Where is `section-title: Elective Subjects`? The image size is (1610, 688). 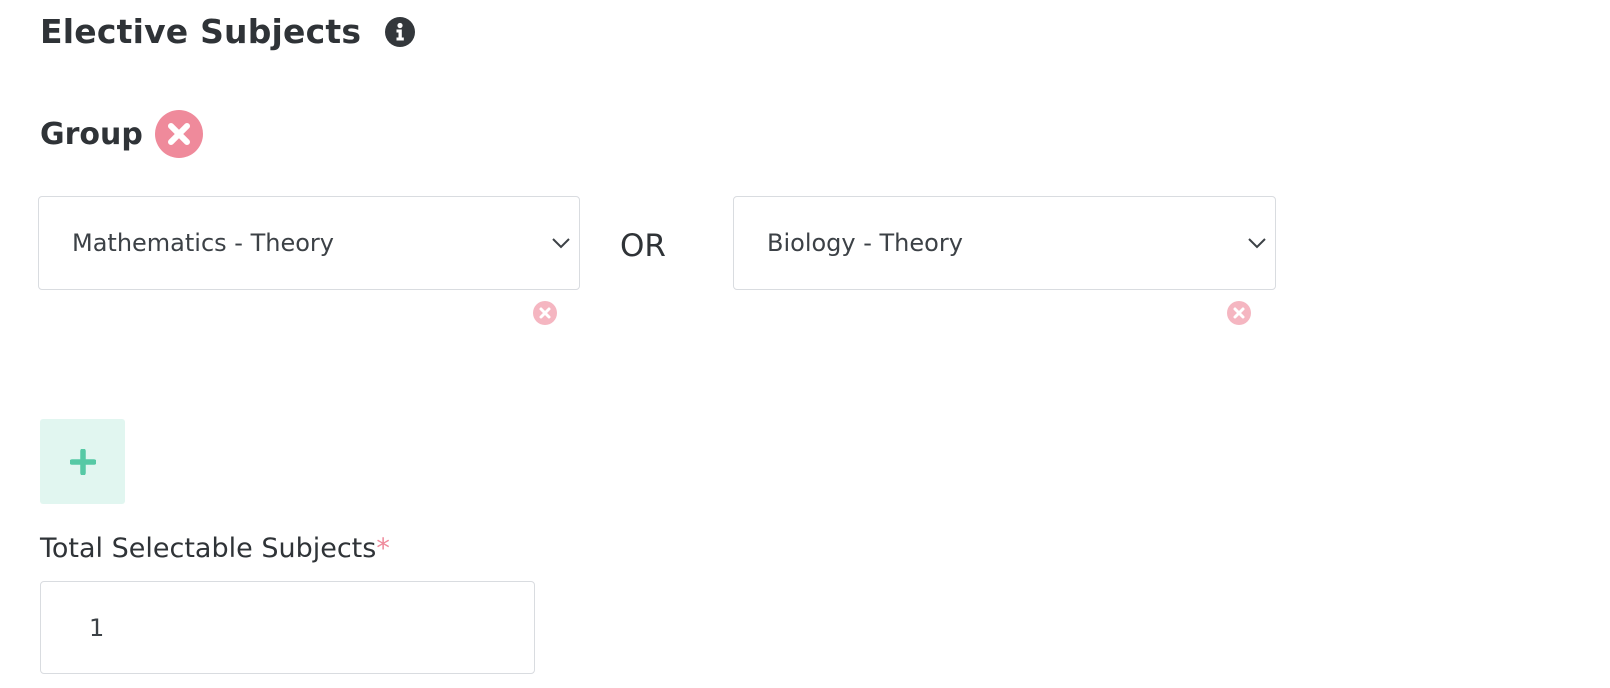 section-title: Elective Subjects is located at coordinates (201, 31).